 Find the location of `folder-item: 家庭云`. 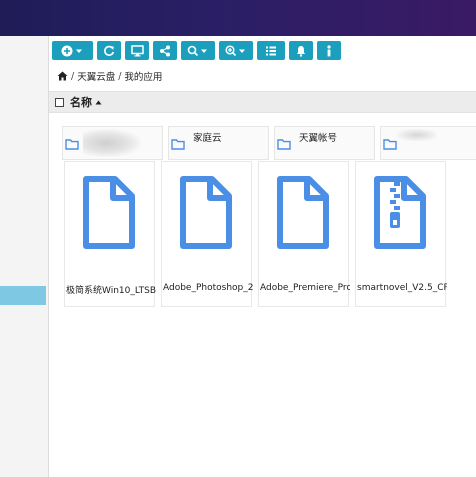

folder-item: 家庭云 is located at coordinates (218, 143).